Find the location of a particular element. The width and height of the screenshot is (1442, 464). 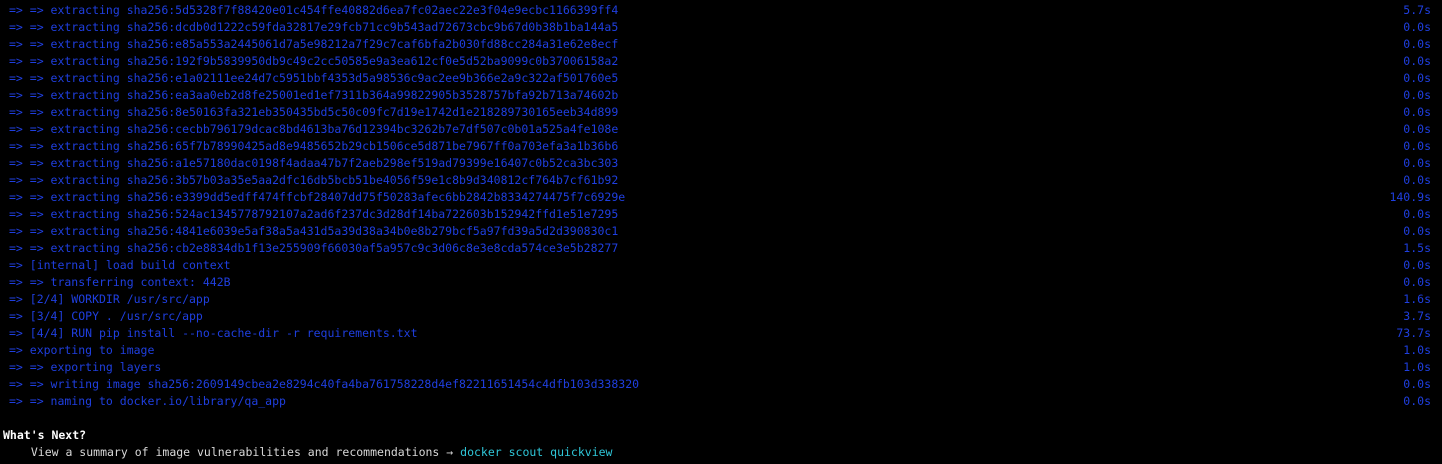

log-message: => [3/4] COPY . /usr/src/app is located at coordinates (106, 316).